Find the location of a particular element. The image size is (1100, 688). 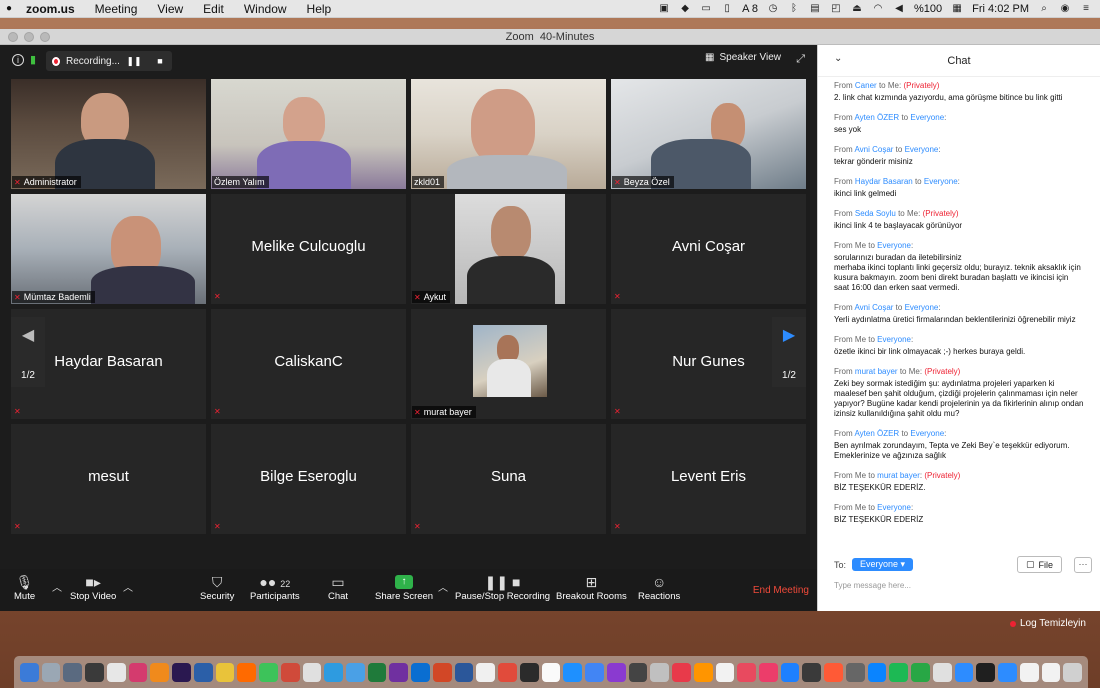

chat-button: ▭ Chat is located at coordinates (338, 587).